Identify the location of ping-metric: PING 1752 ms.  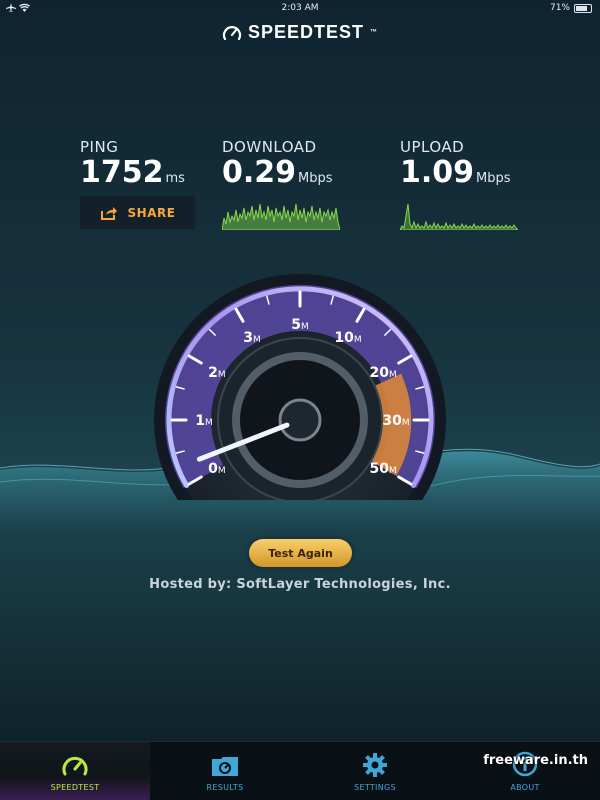
(132, 167).